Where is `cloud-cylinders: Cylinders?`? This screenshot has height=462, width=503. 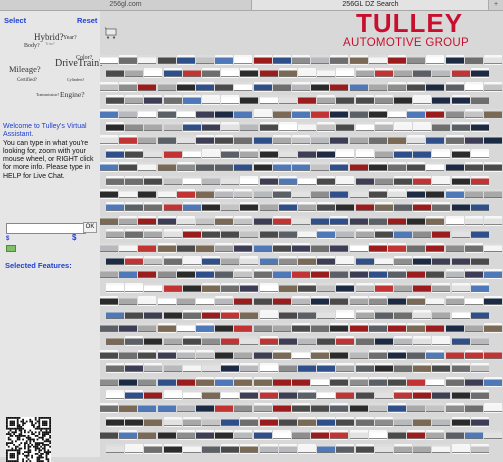 cloud-cylinders: Cylinders? is located at coordinates (75, 79).